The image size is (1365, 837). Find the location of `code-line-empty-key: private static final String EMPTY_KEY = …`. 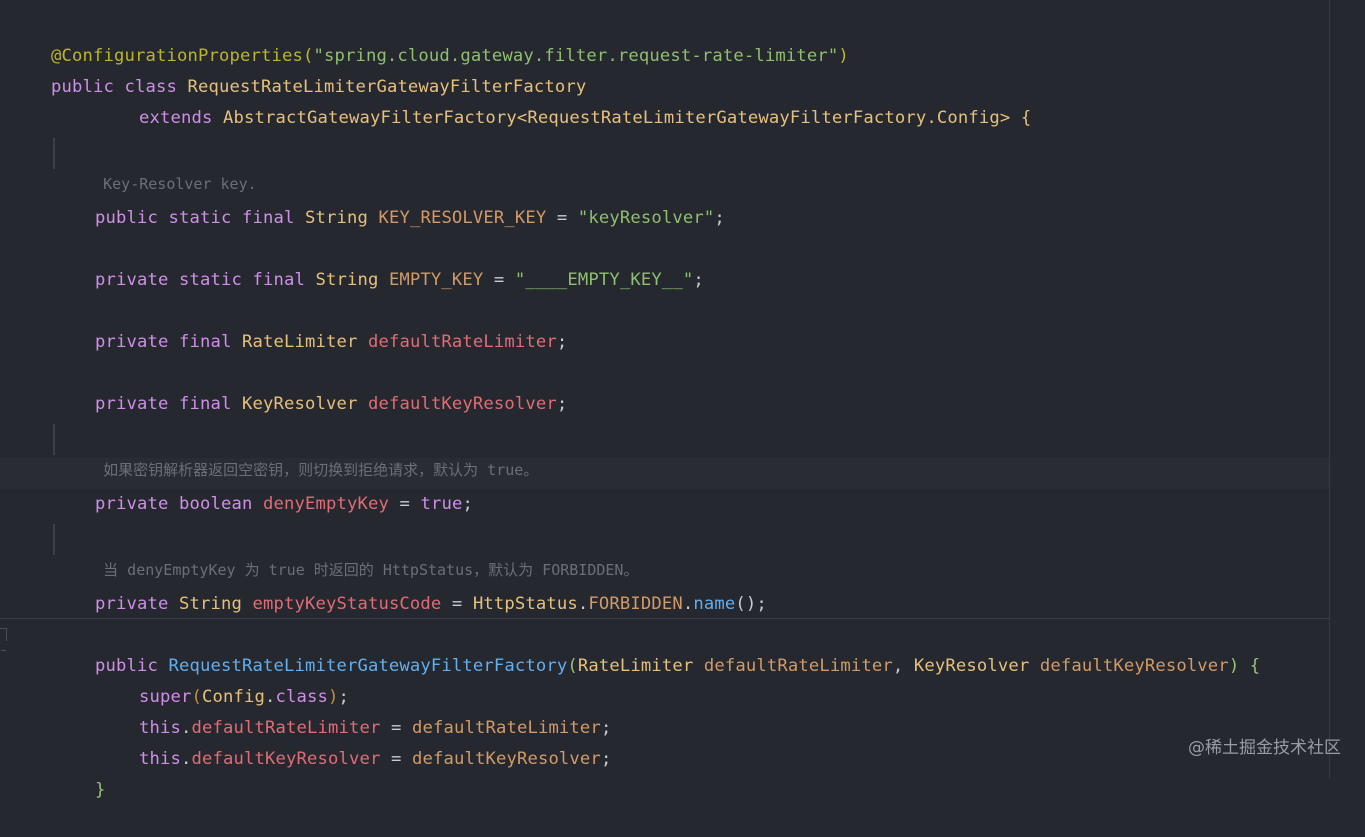

code-line-empty-key: private static final String EMPTY_KEY = … is located at coordinates (378, 262).